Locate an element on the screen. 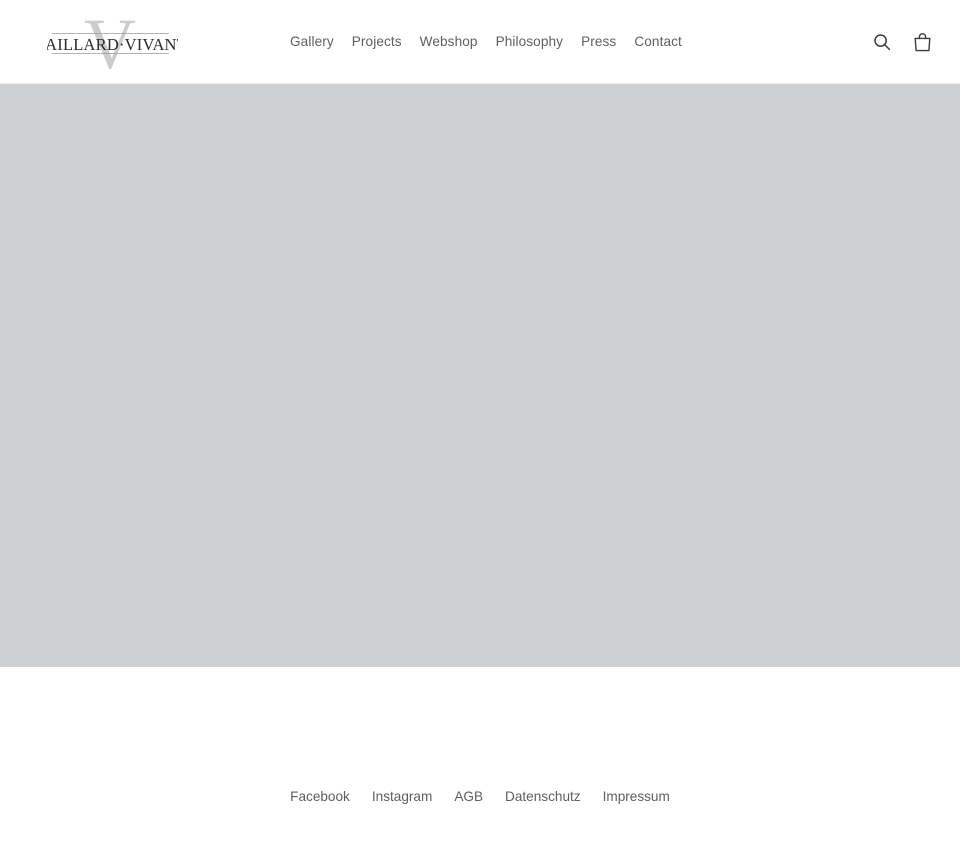 Image resolution: width=960 pixels, height=854 pixels. footer-link-impressum: Impressum is located at coordinates (636, 797).